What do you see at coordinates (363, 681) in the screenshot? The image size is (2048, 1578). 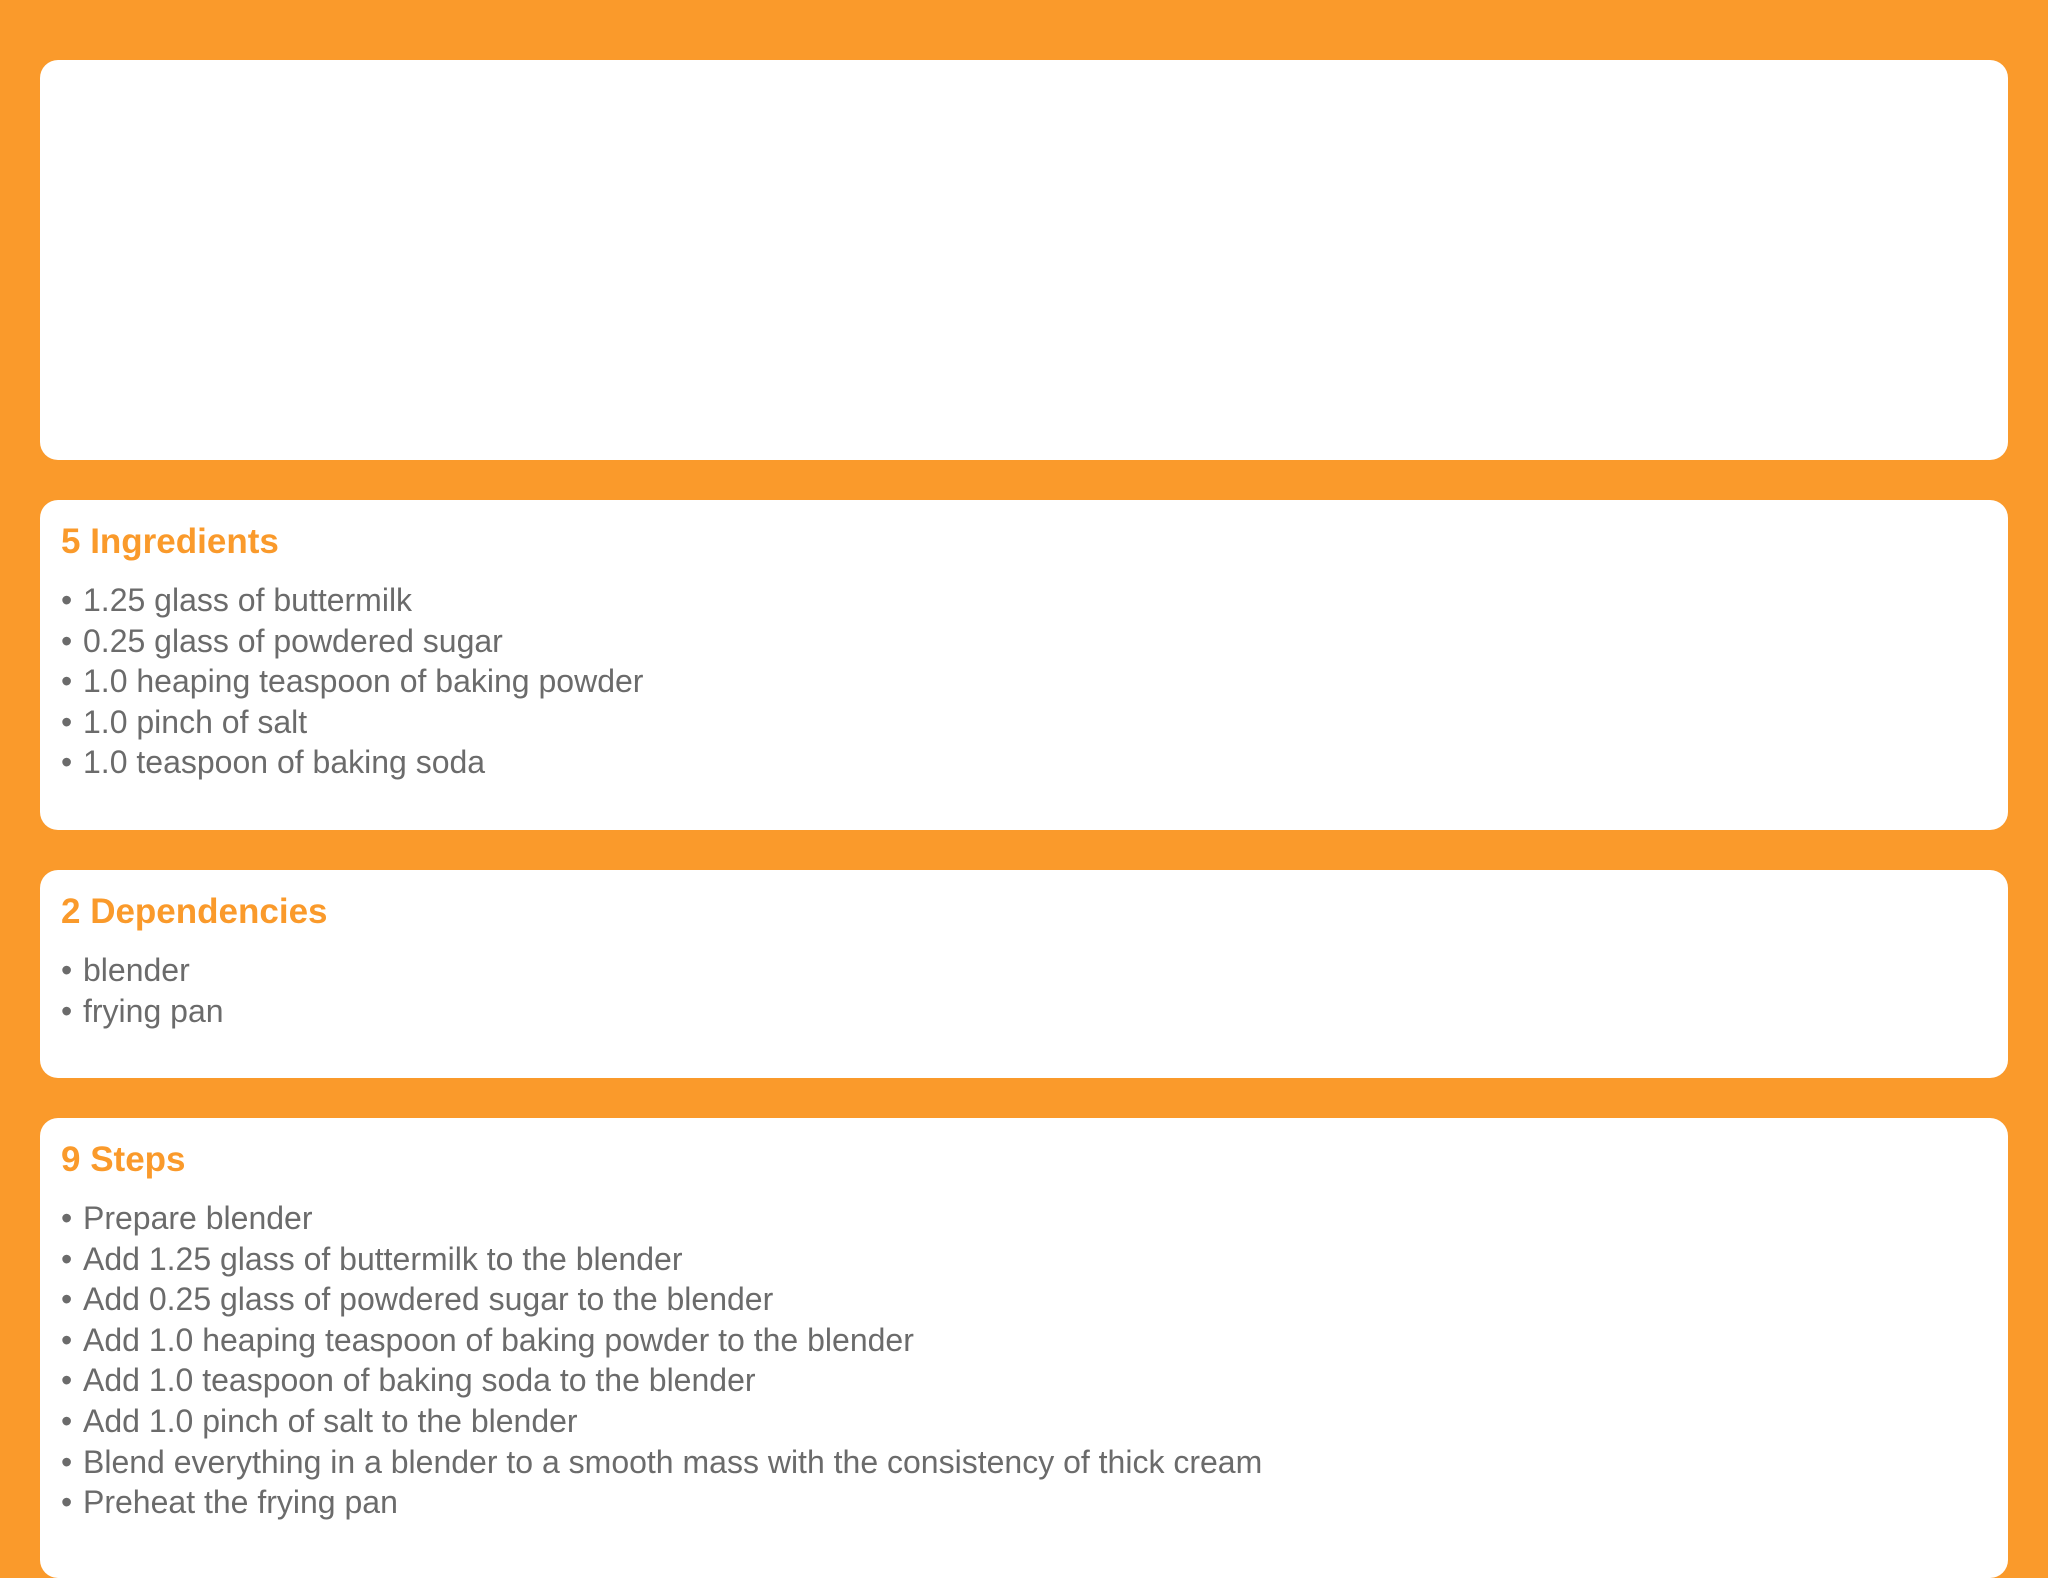 I see `ingredient-item-text: 1.0 heaping teaspoon of baking powder` at bounding box center [363, 681].